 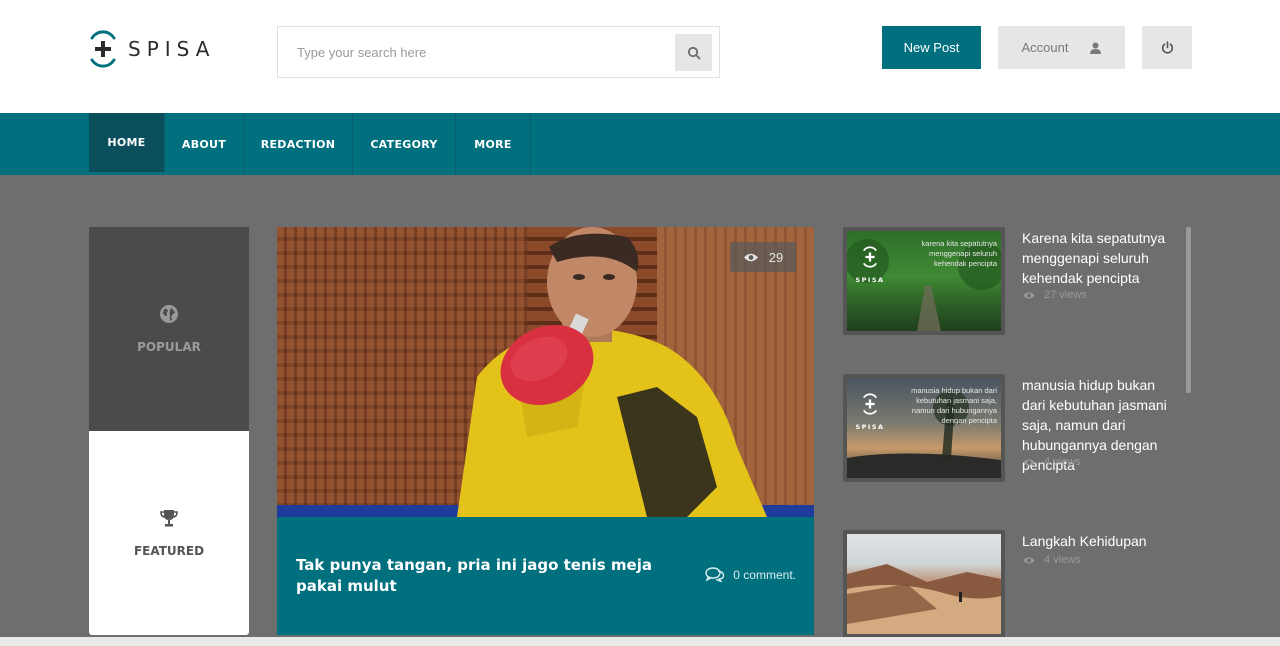 What do you see at coordinates (1102, 541) in the screenshot?
I see `side-post-3-title: Langkah Kehidupan` at bounding box center [1102, 541].